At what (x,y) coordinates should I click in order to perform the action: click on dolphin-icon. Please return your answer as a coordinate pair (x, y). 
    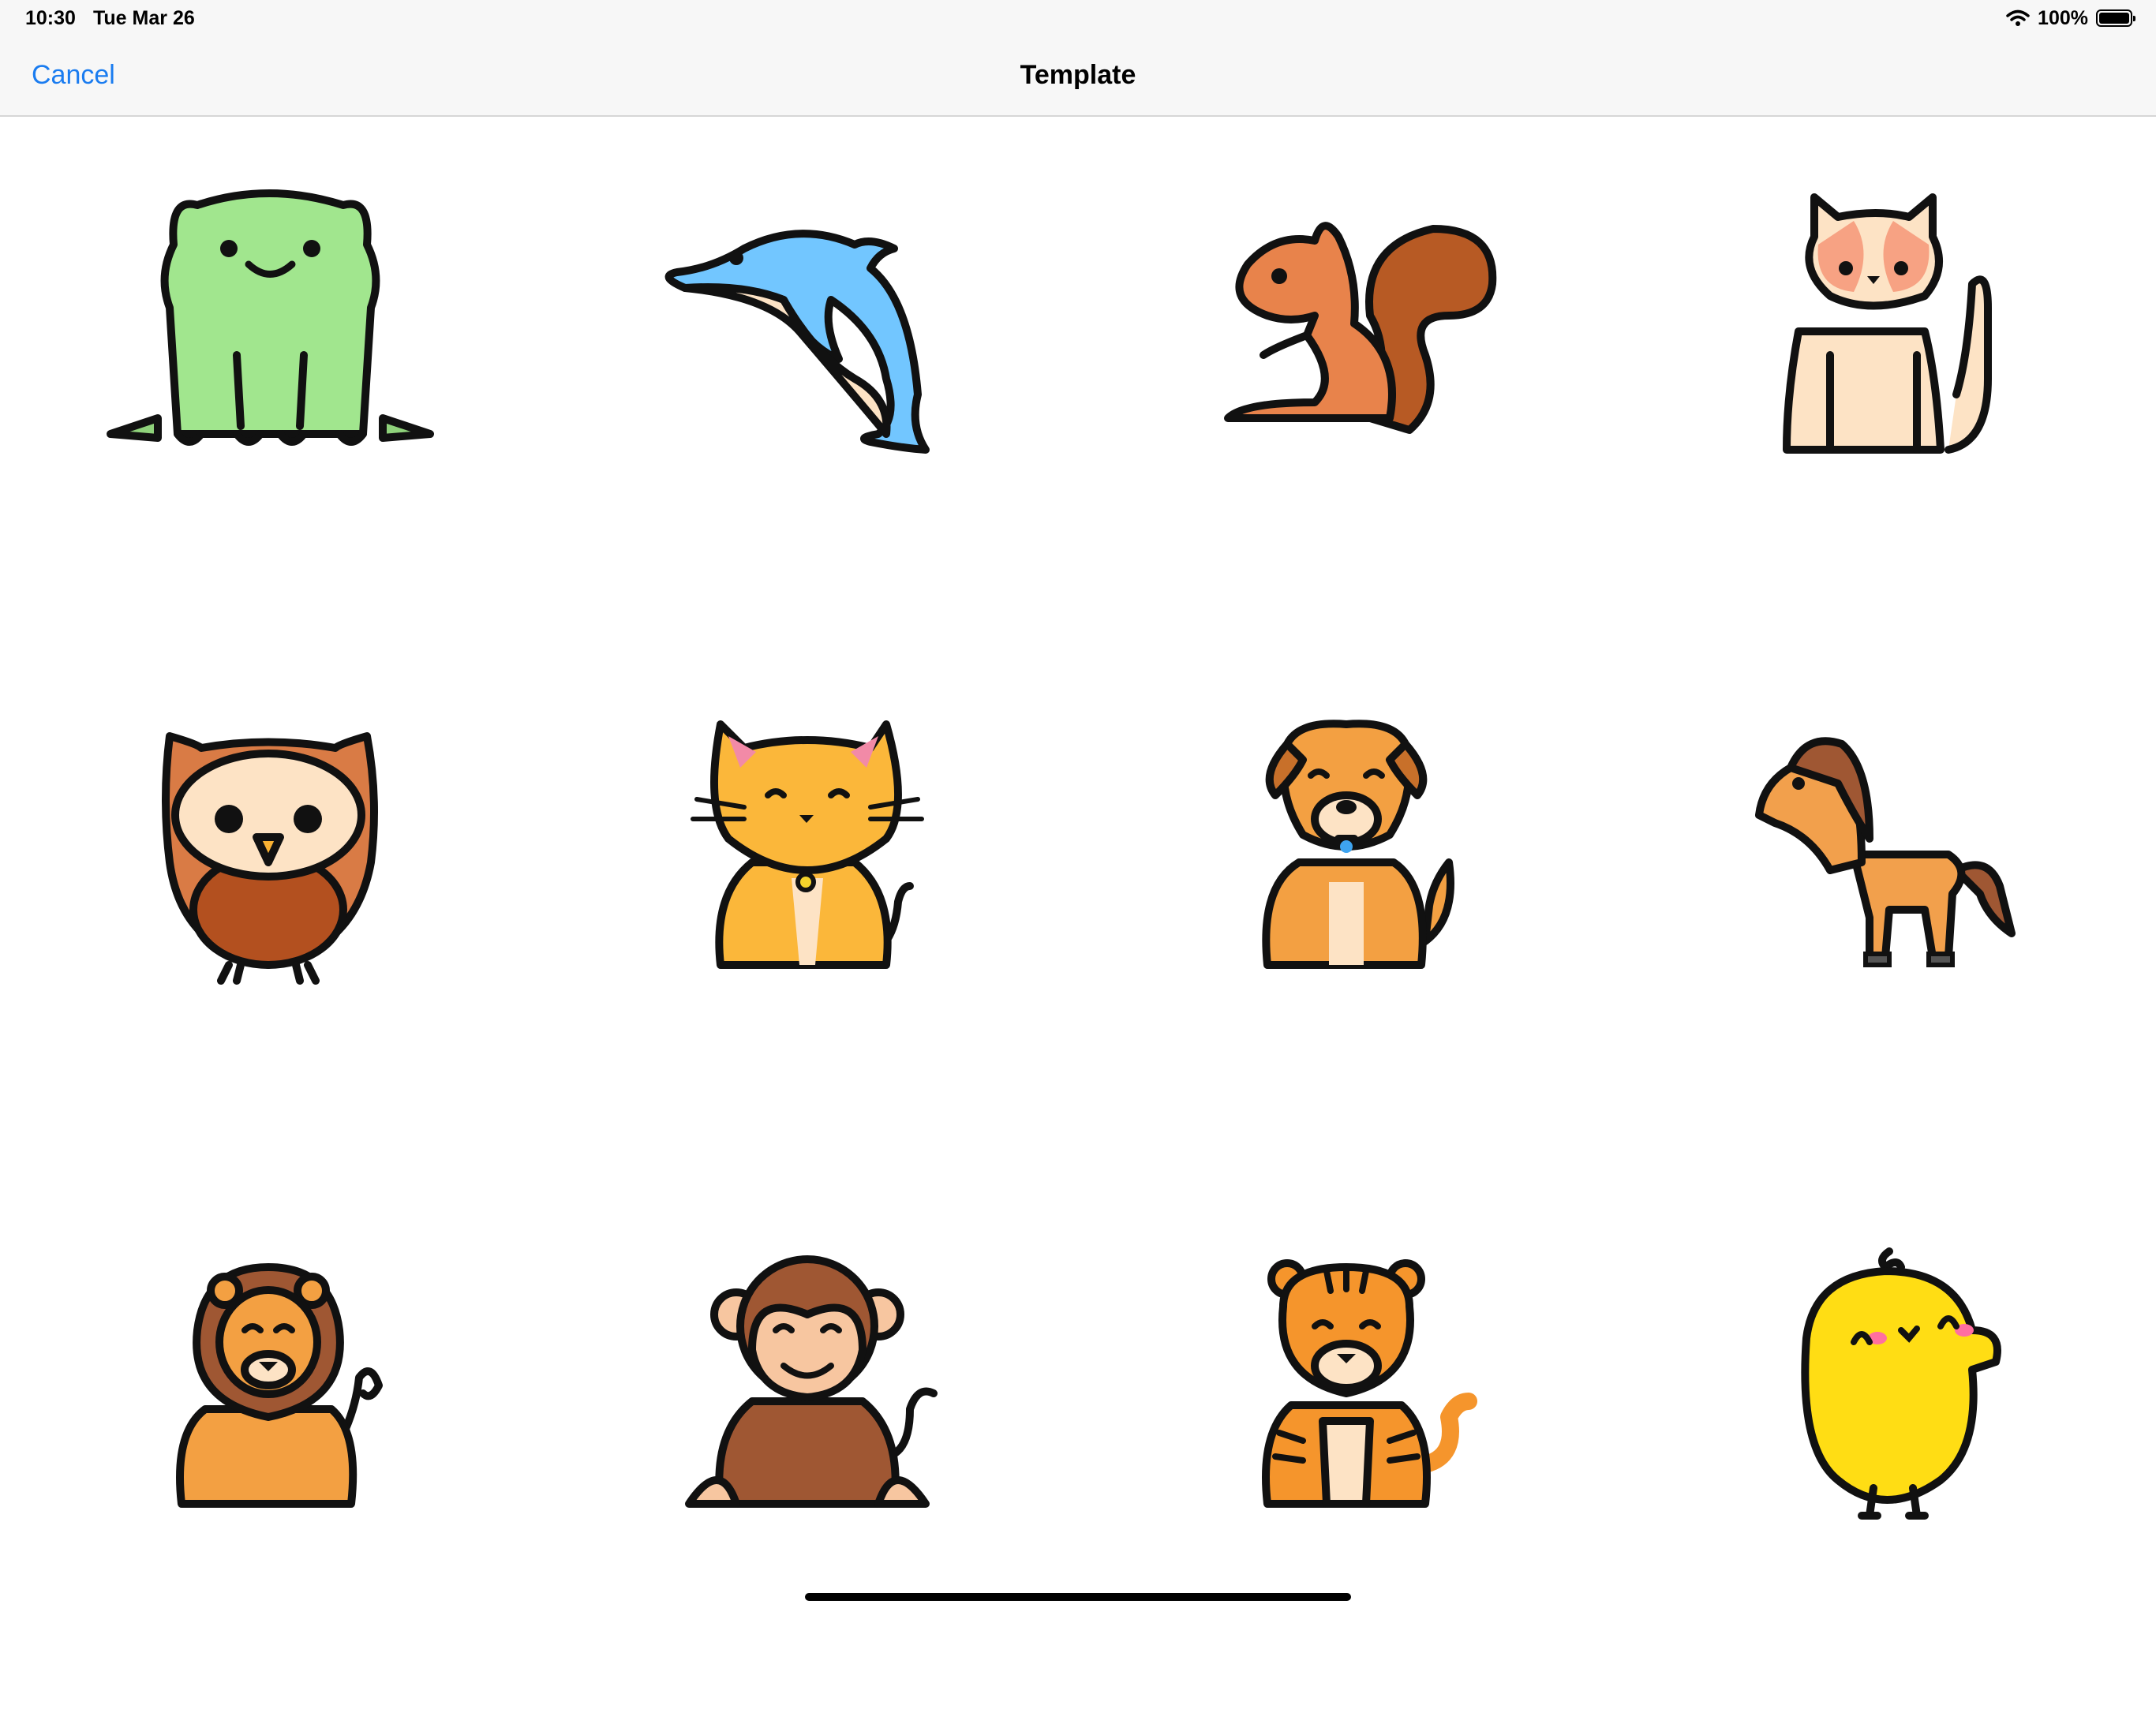
    Looking at the image, I should click on (797, 342).